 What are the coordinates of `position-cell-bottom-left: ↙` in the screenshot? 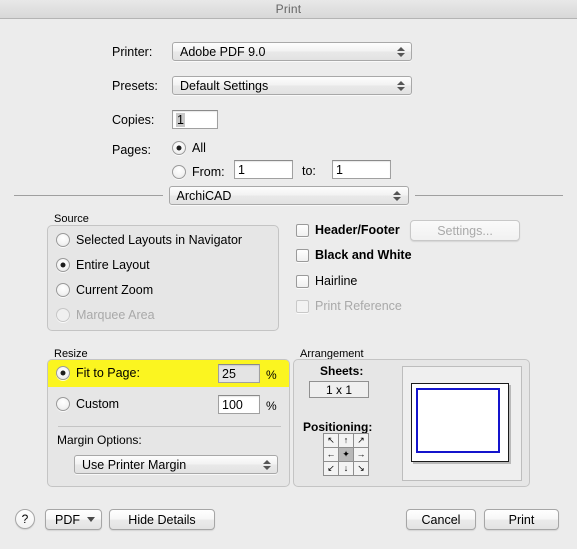 It's located at (331, 468).